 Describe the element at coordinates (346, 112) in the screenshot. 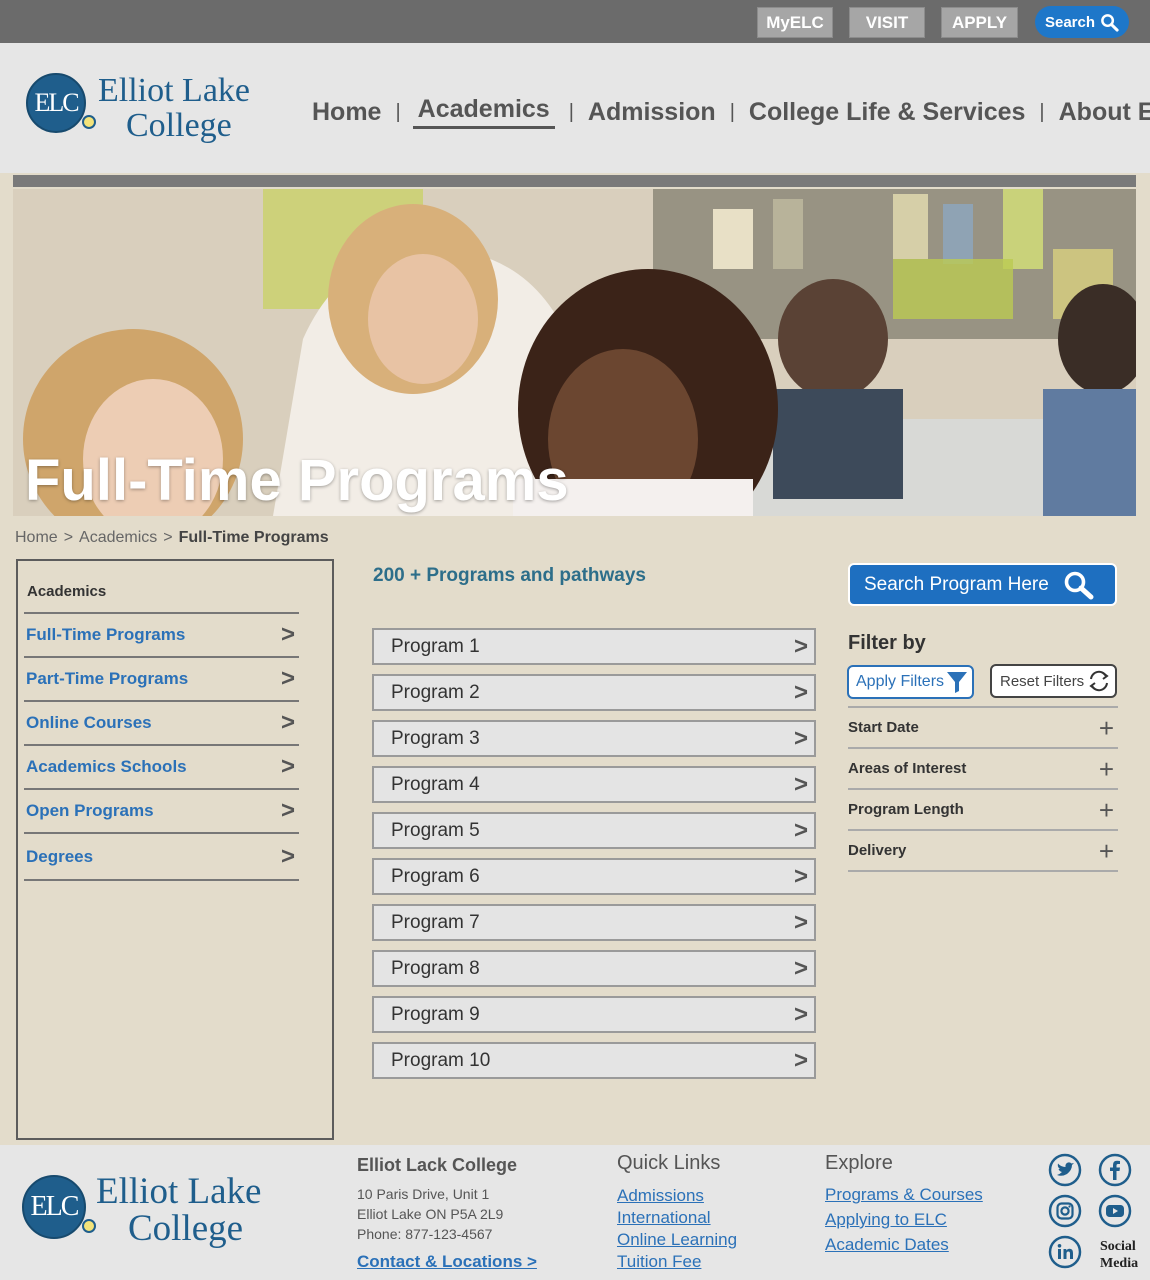

I see `nav-home: Home` at that location.